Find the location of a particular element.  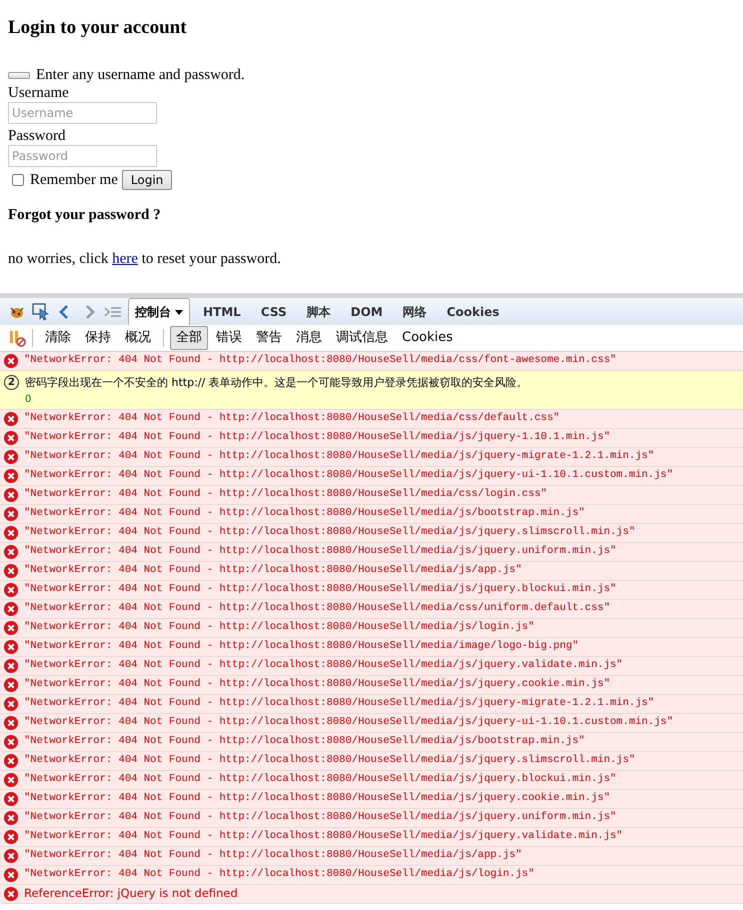

devtools-tab: CSS is located at coordinates (274, 311).